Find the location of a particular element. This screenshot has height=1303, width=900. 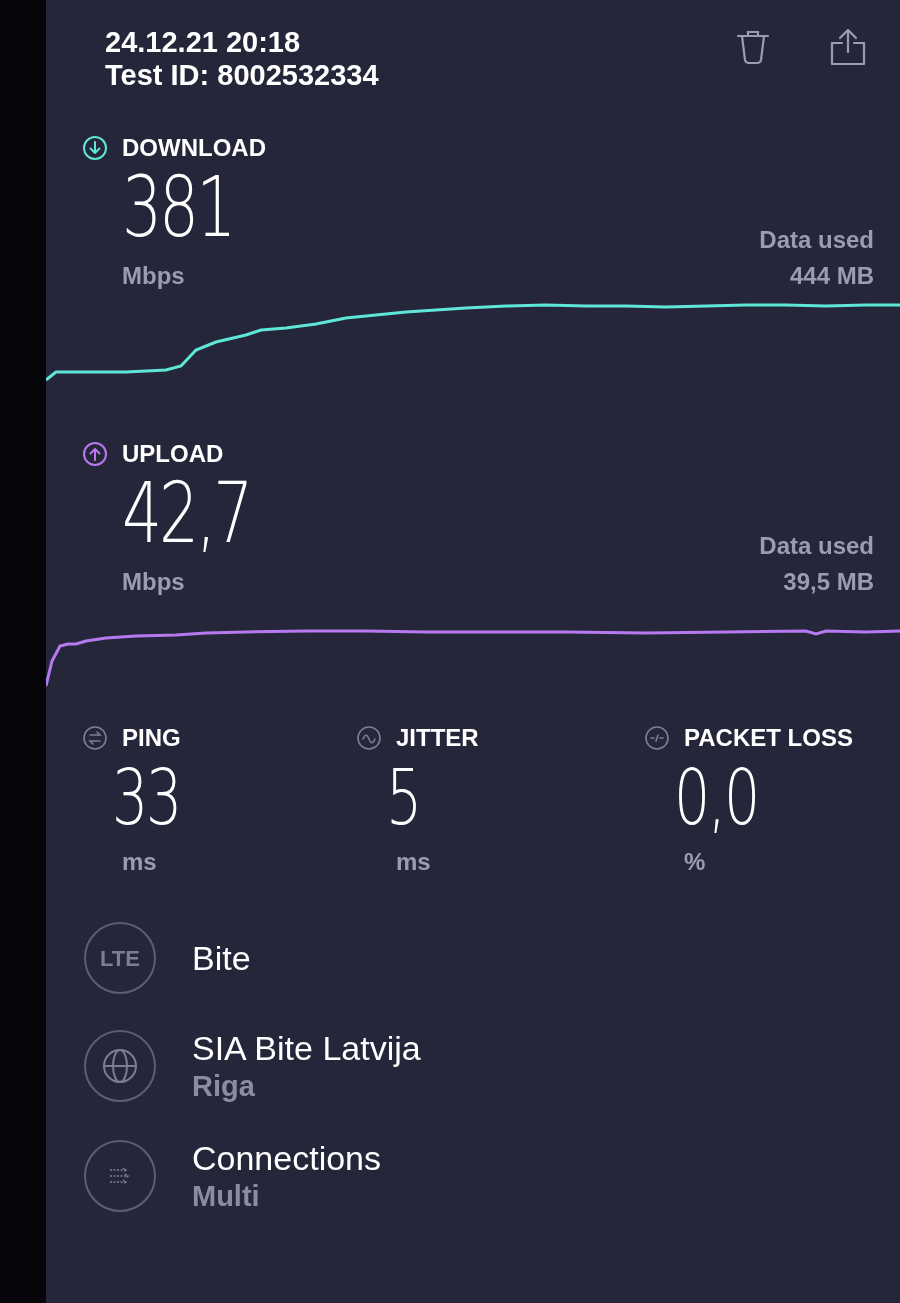

arrow-up-circle-icon is located at coordinates (95, 454).